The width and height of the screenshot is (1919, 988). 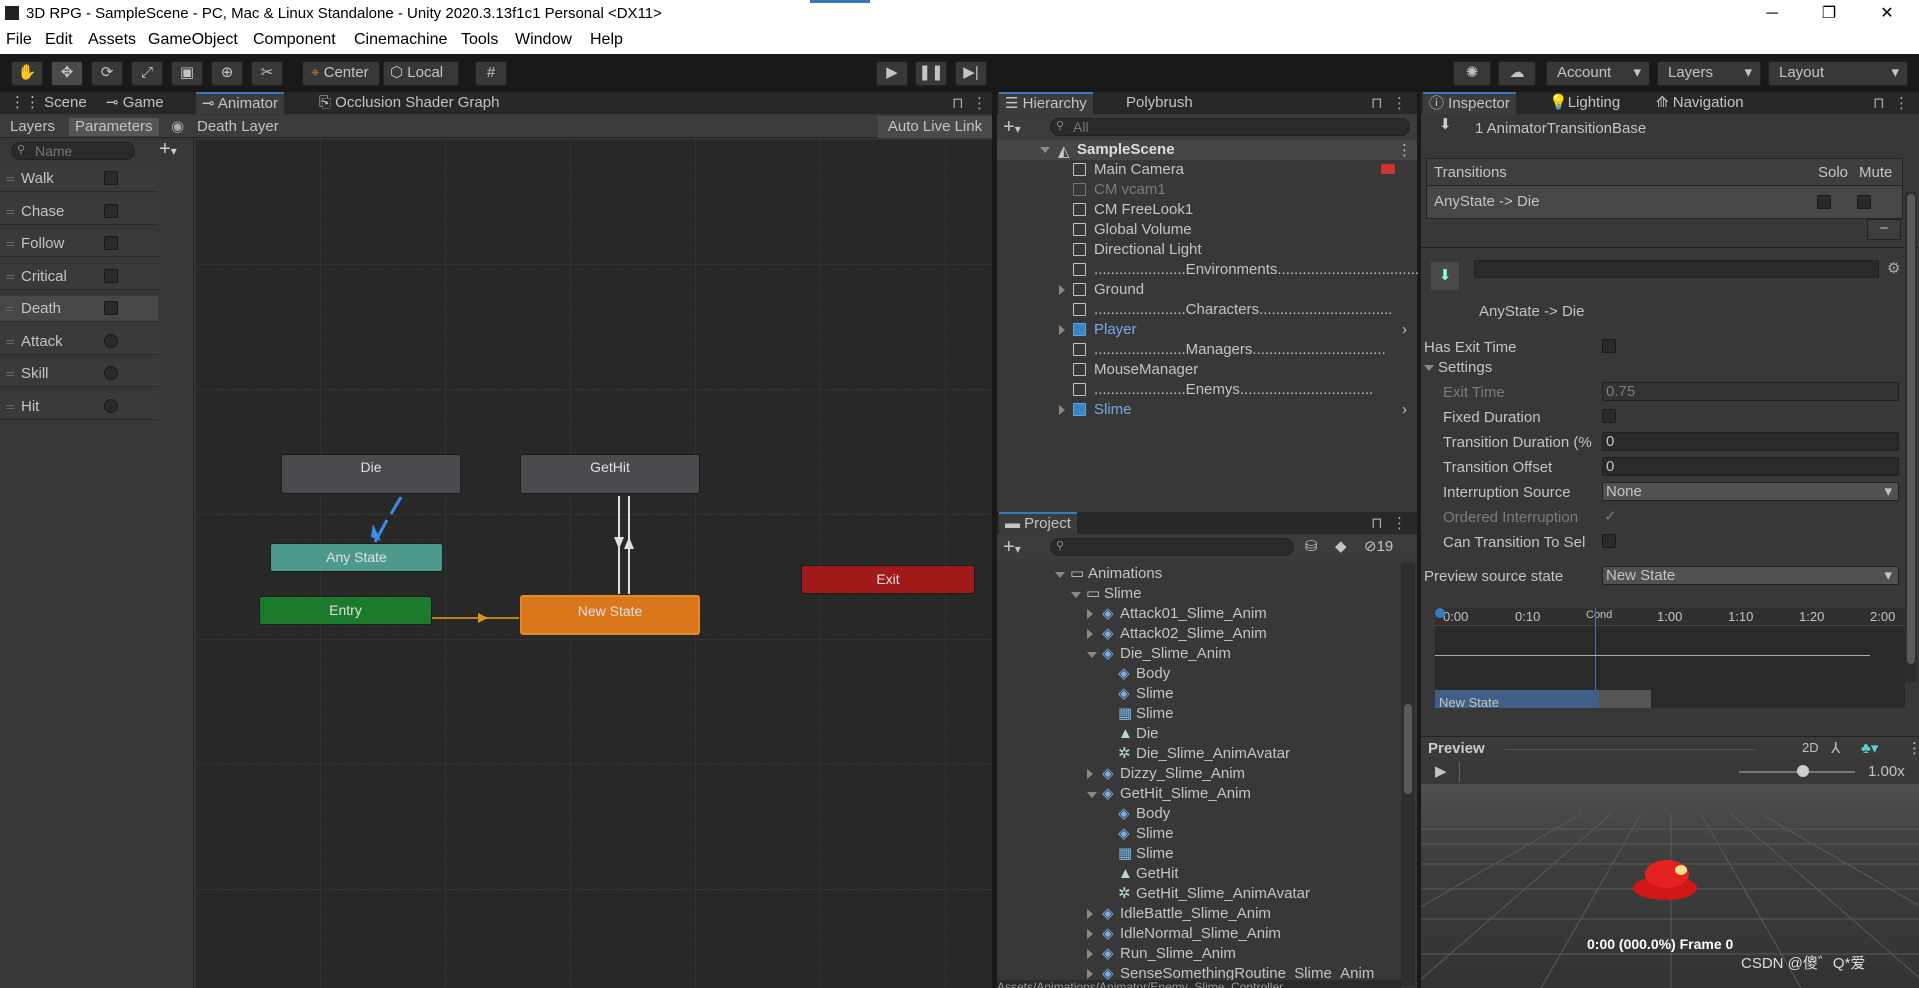 I want to click on transition-name-field, so click(x=1676, y=269).